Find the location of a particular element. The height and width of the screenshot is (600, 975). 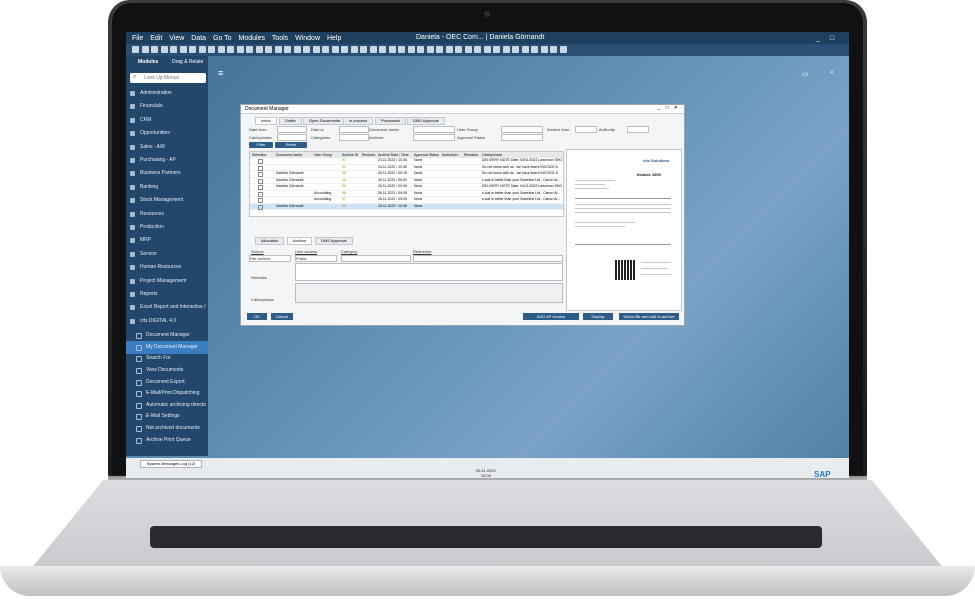

cancel-button: Cancel is located at coordinates (282, 316).